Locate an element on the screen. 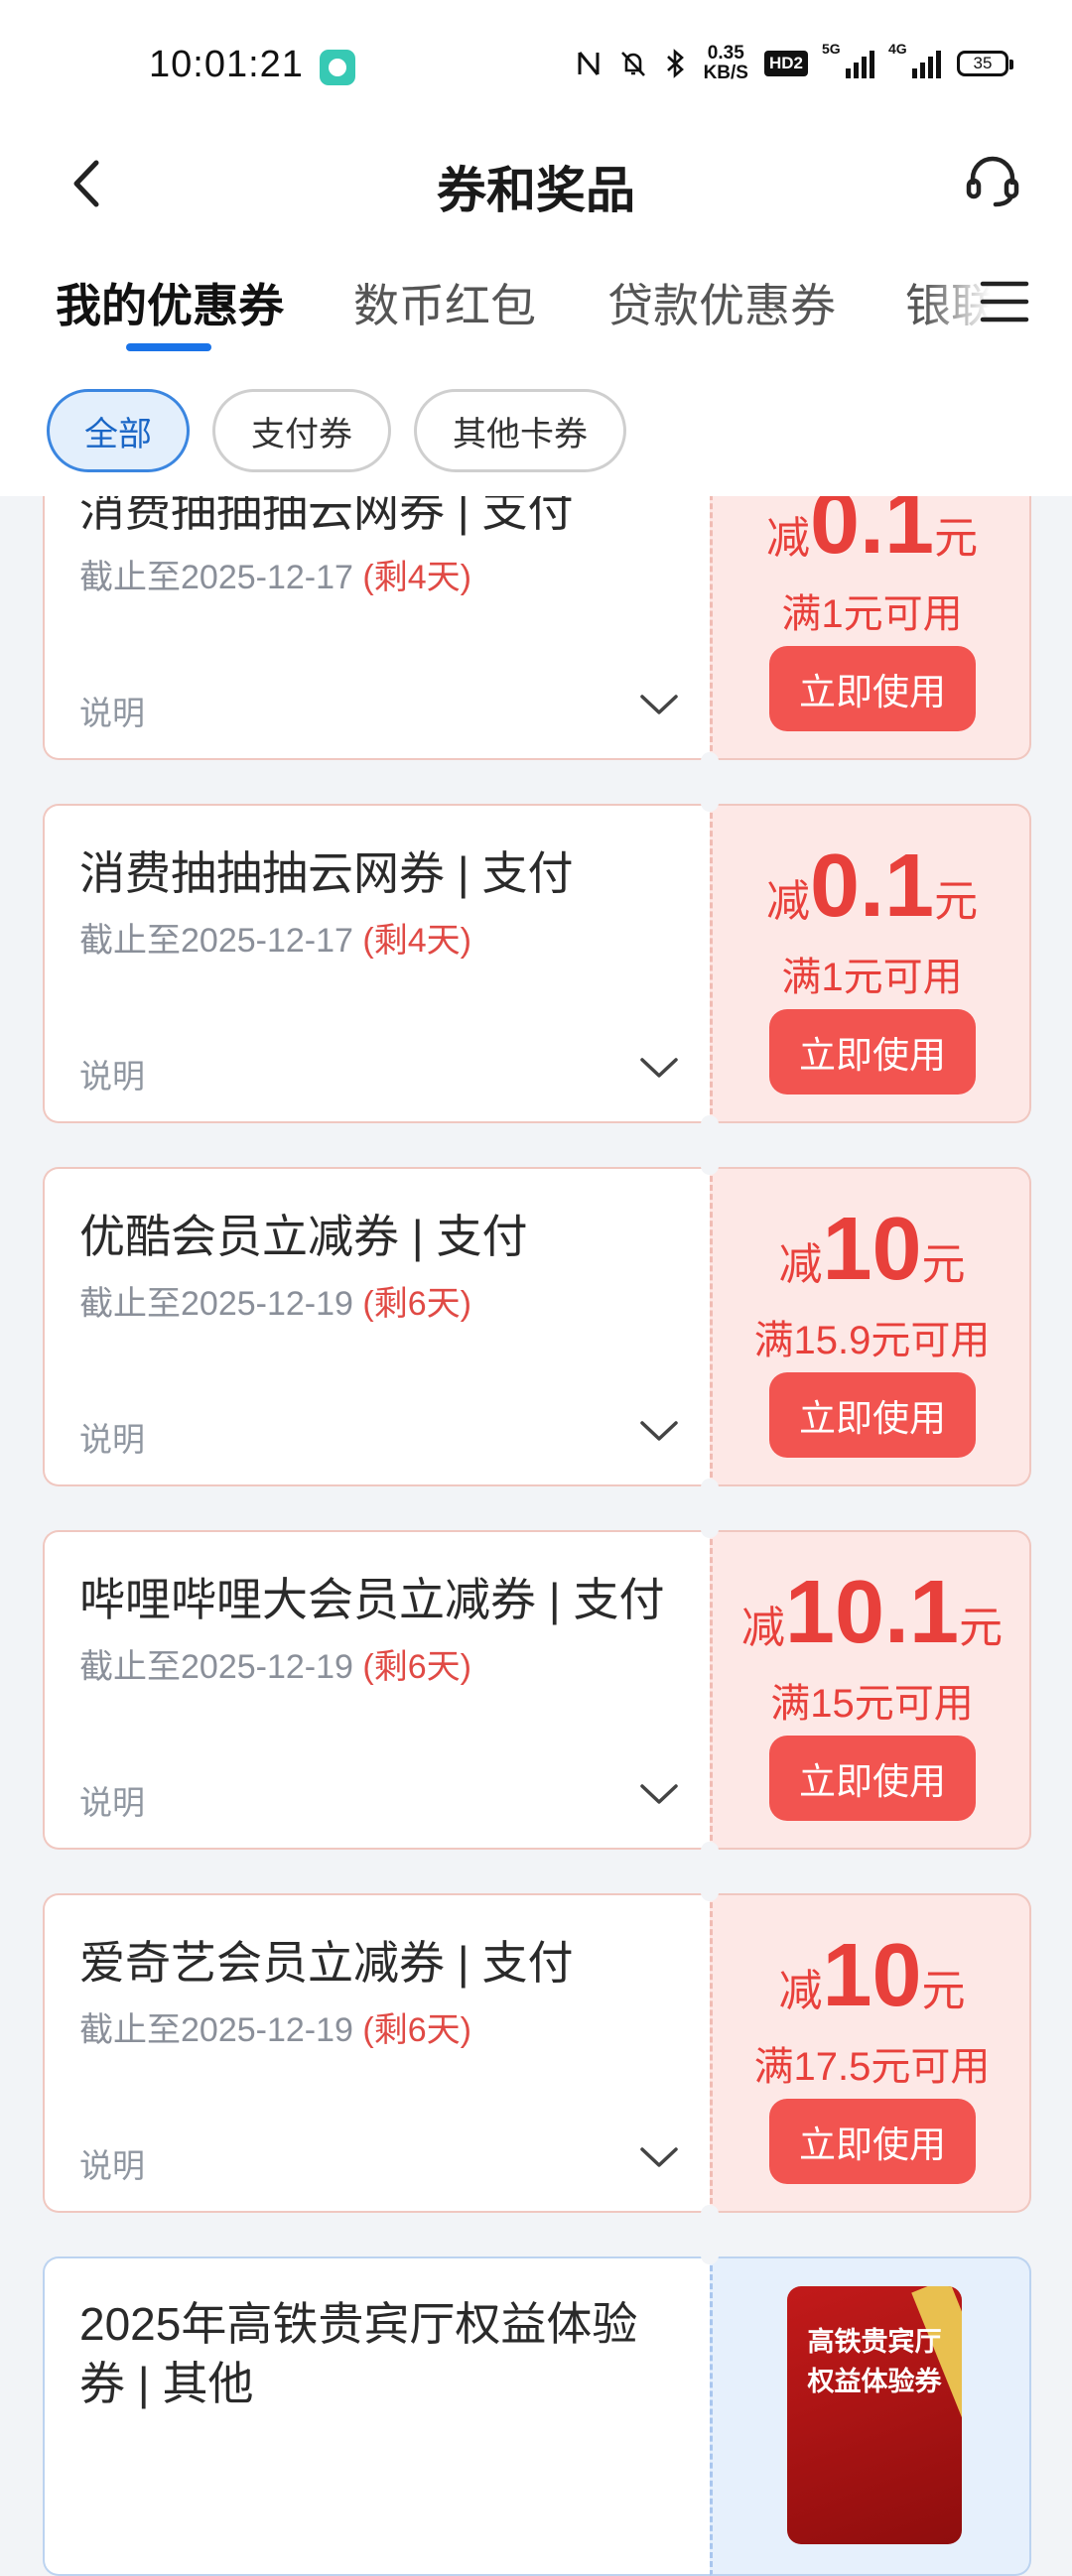  coupon-title: 爱奇艺会员立减券 | 支付 is located at coordinates (326, 1963).